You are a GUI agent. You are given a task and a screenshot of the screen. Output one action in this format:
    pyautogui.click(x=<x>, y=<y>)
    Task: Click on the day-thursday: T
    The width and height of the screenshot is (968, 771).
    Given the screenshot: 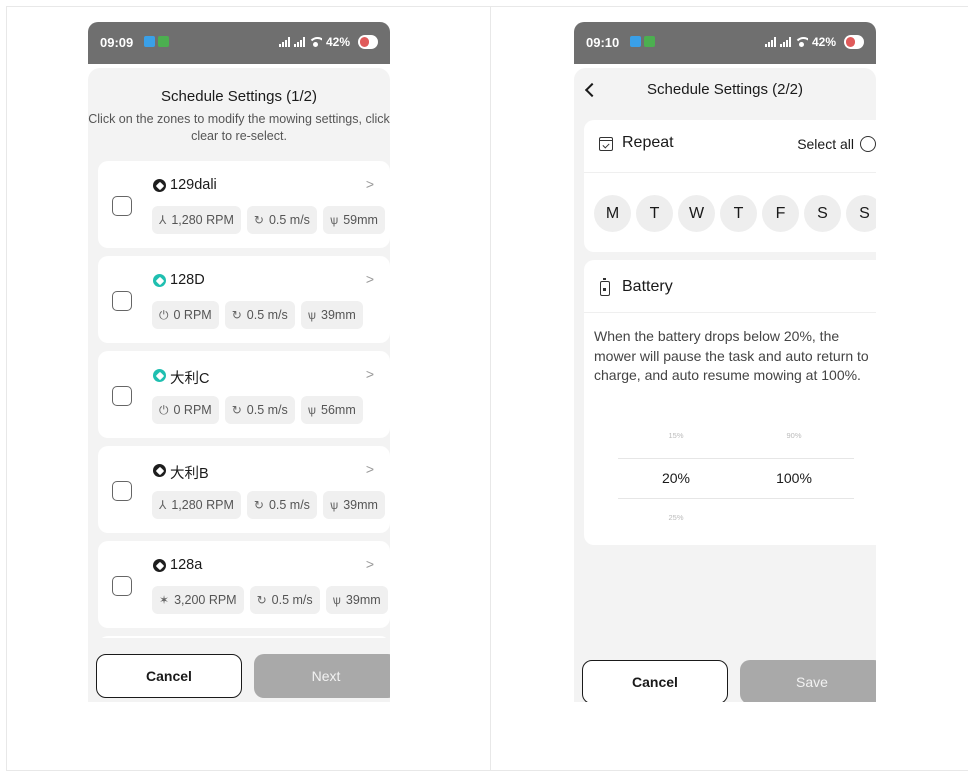 What is the action you would take?
    pyautogui.click(x=738, y=213)
    